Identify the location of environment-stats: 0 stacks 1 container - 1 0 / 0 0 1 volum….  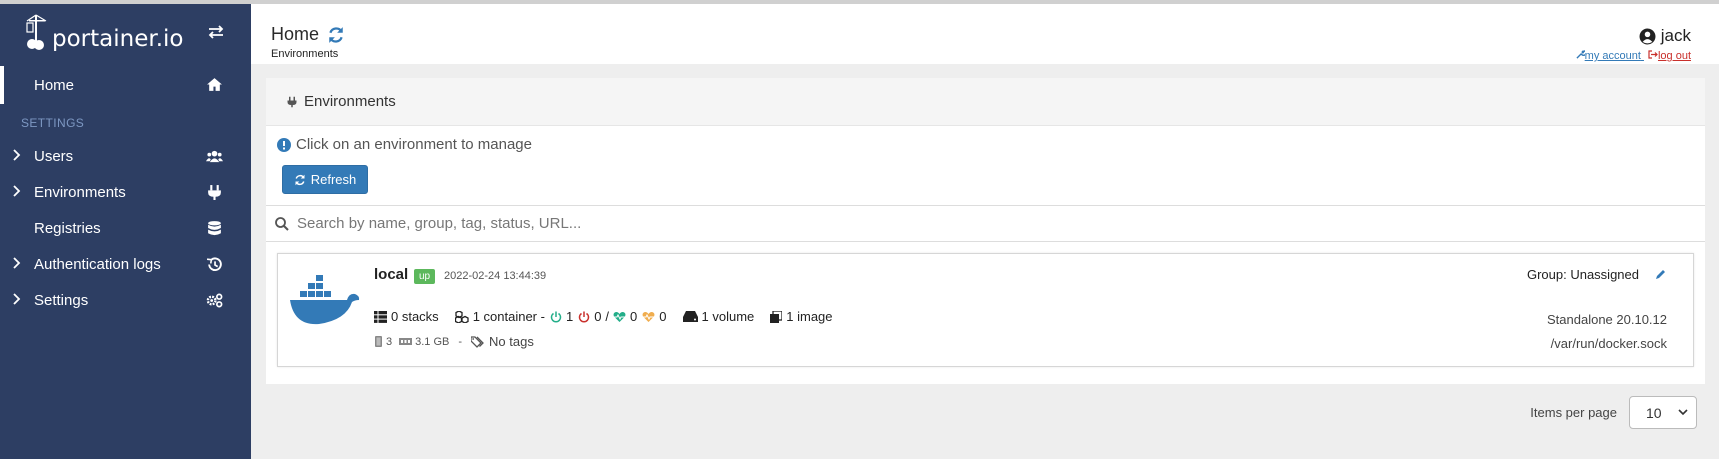
(611, 316).